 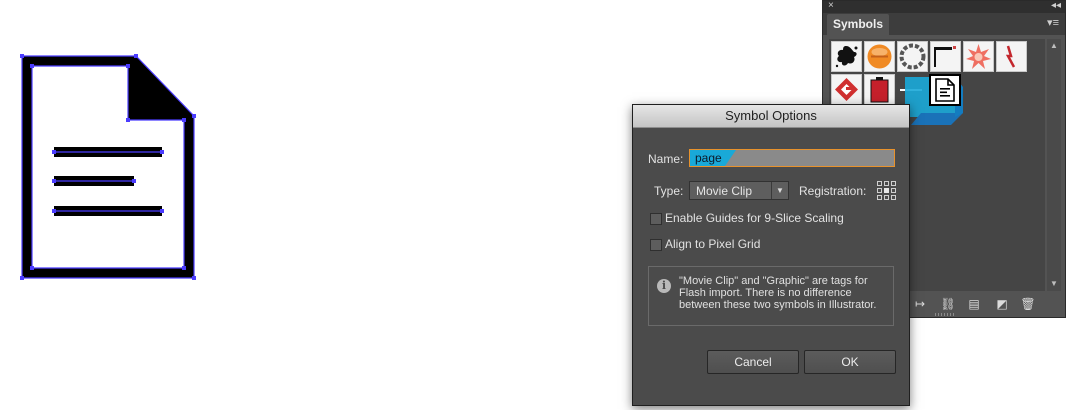 I want to click on type-select: Movie Clip ▼, so click(x=739, y=190).